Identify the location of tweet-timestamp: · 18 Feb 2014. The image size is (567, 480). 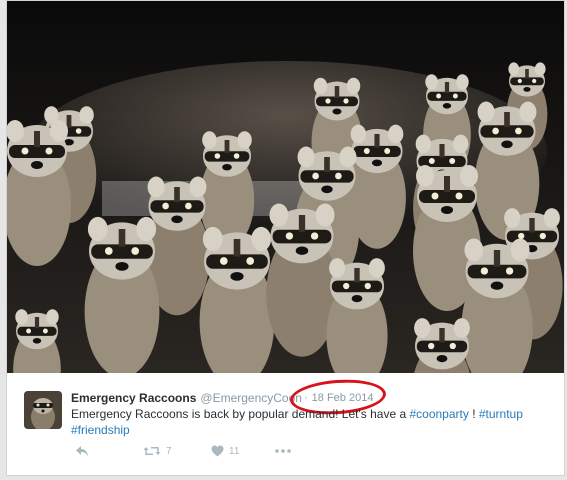
(338, 398).